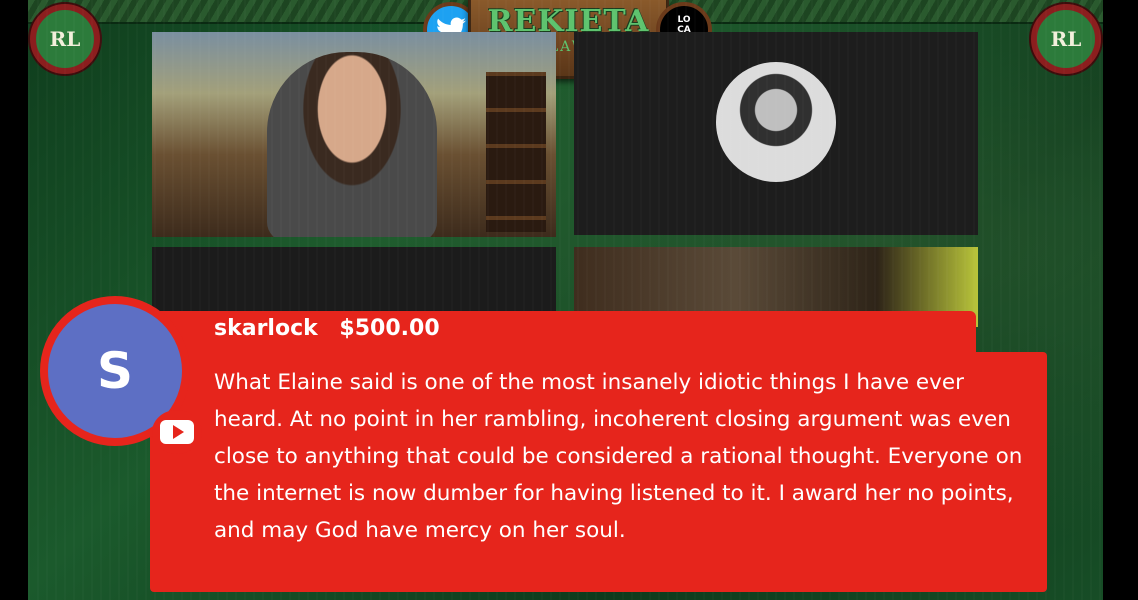  I want to click on guest-avatar, so click(776, 122).